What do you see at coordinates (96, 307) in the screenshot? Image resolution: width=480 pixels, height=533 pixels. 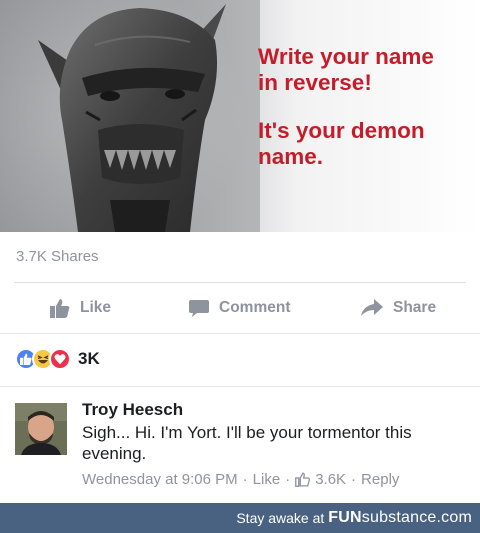 I see `like-label: Like` at bounding box center [96, 307].